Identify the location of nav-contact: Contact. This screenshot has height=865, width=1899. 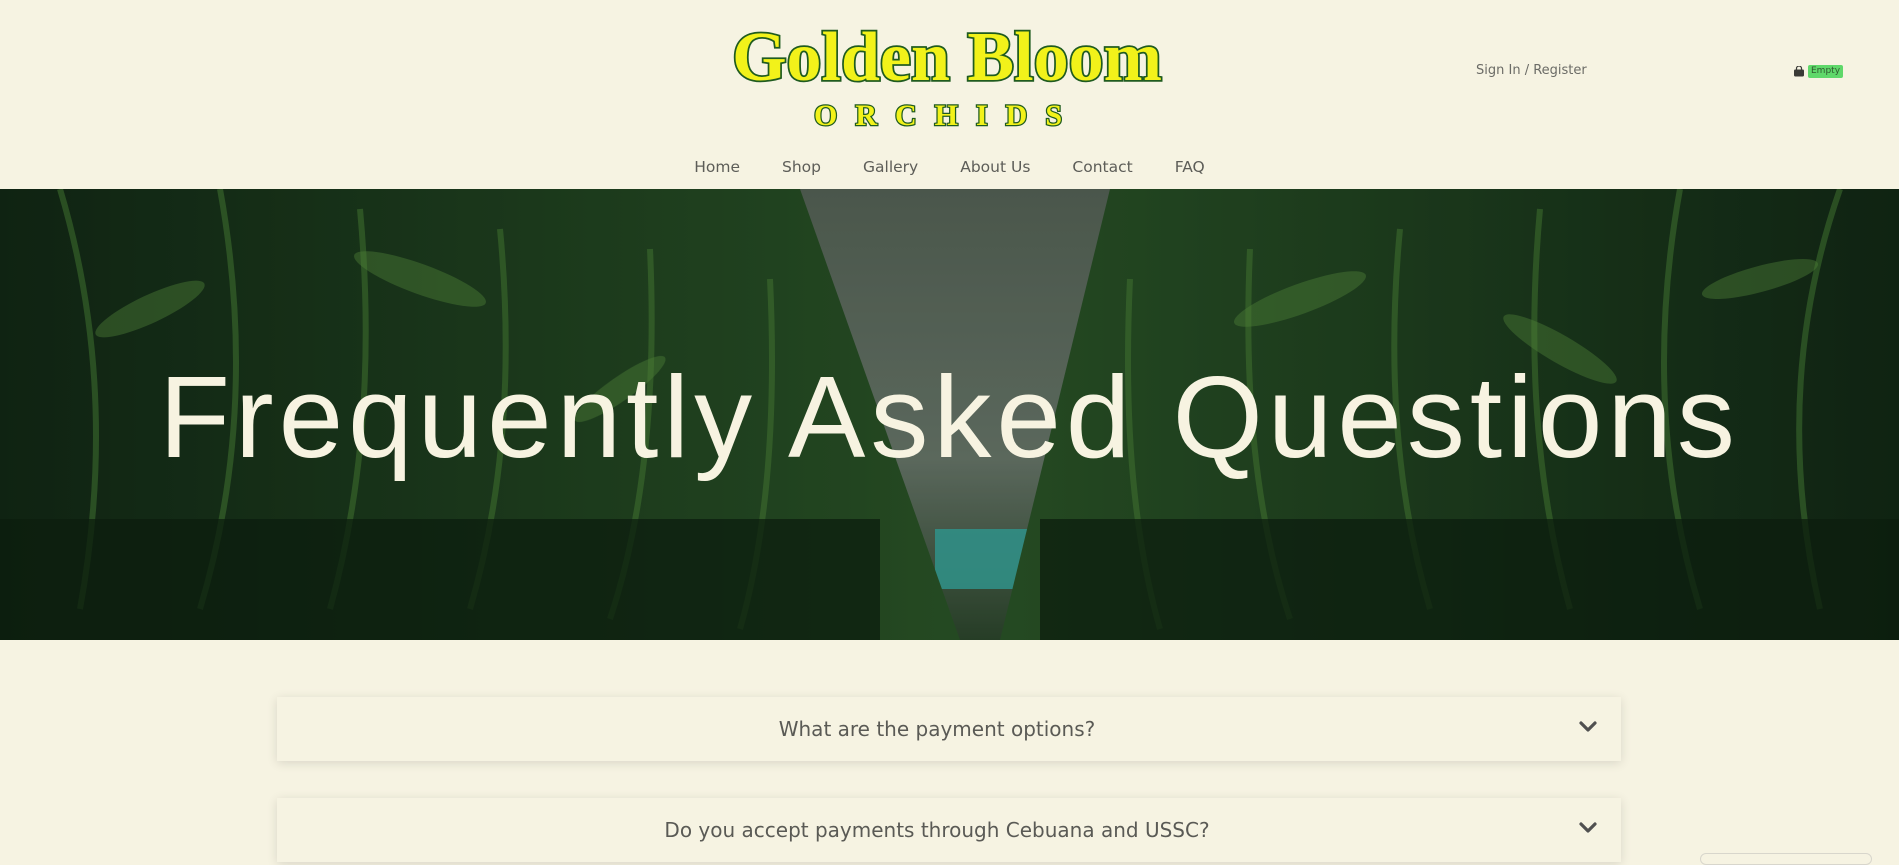
(1102, 167).